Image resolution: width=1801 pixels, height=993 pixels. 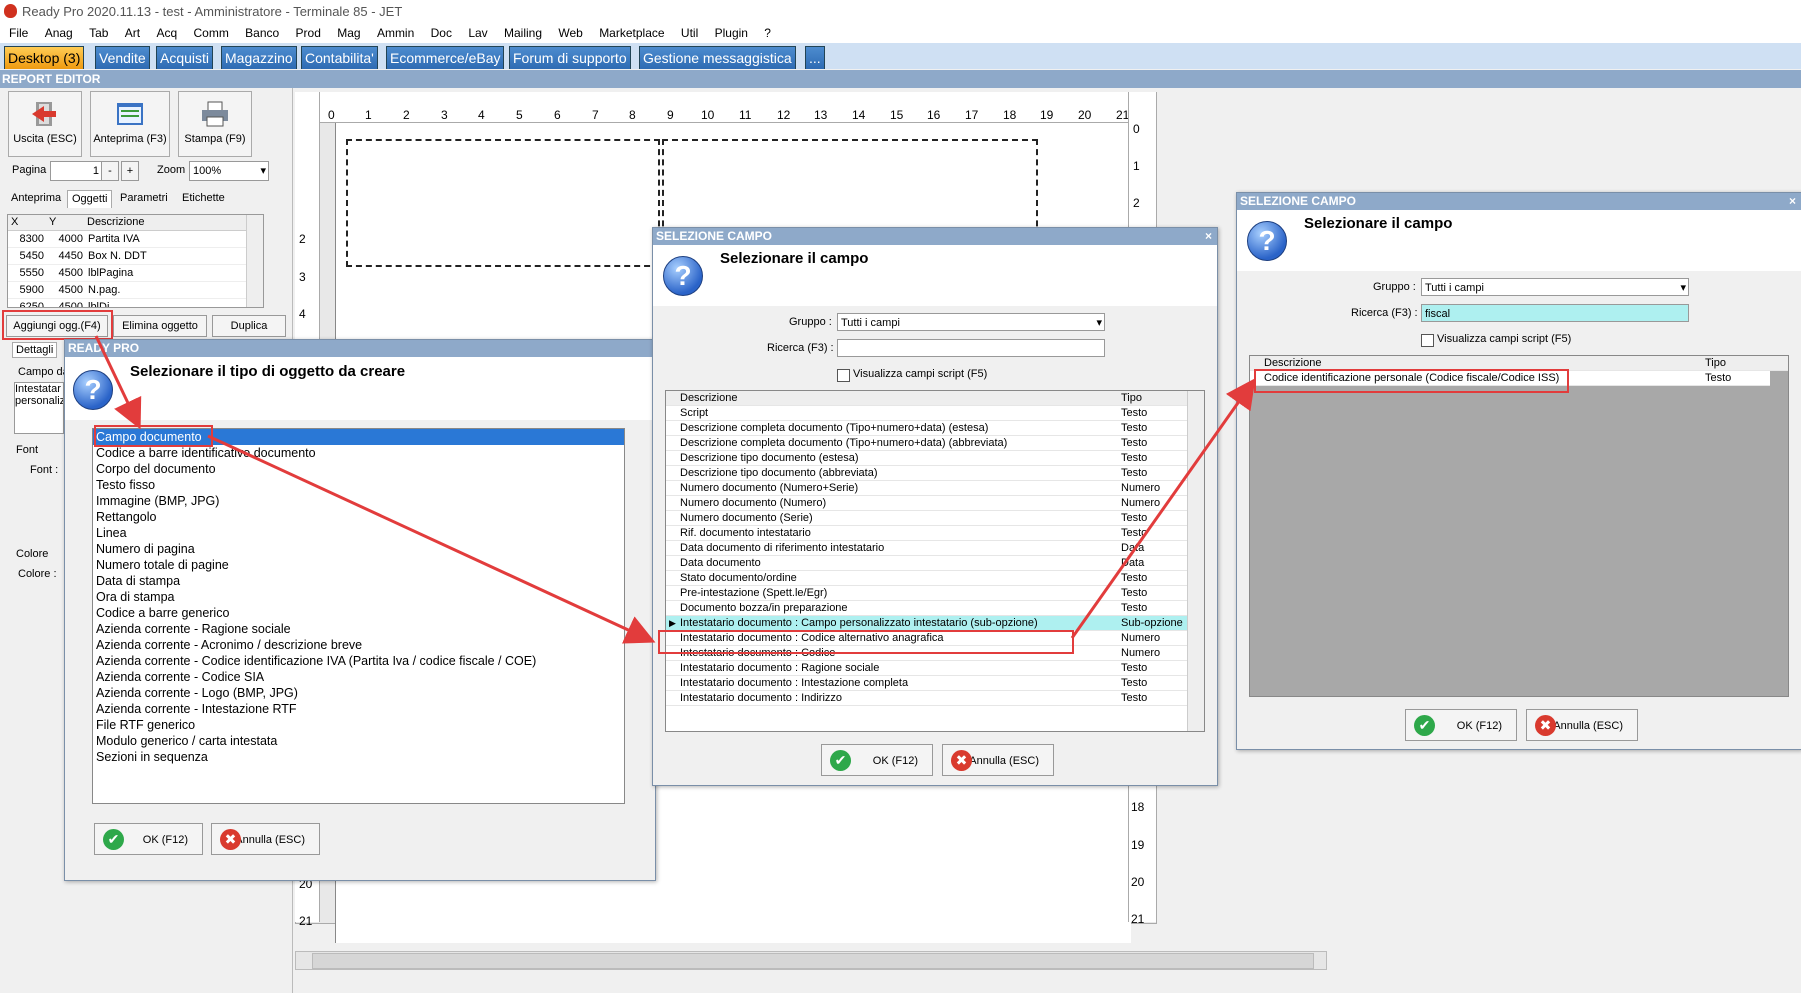 What do you see at coordinates (1163, 508) in the screenshot?
I see `arrow-field-to-result` at bounding box center [1163, 508].